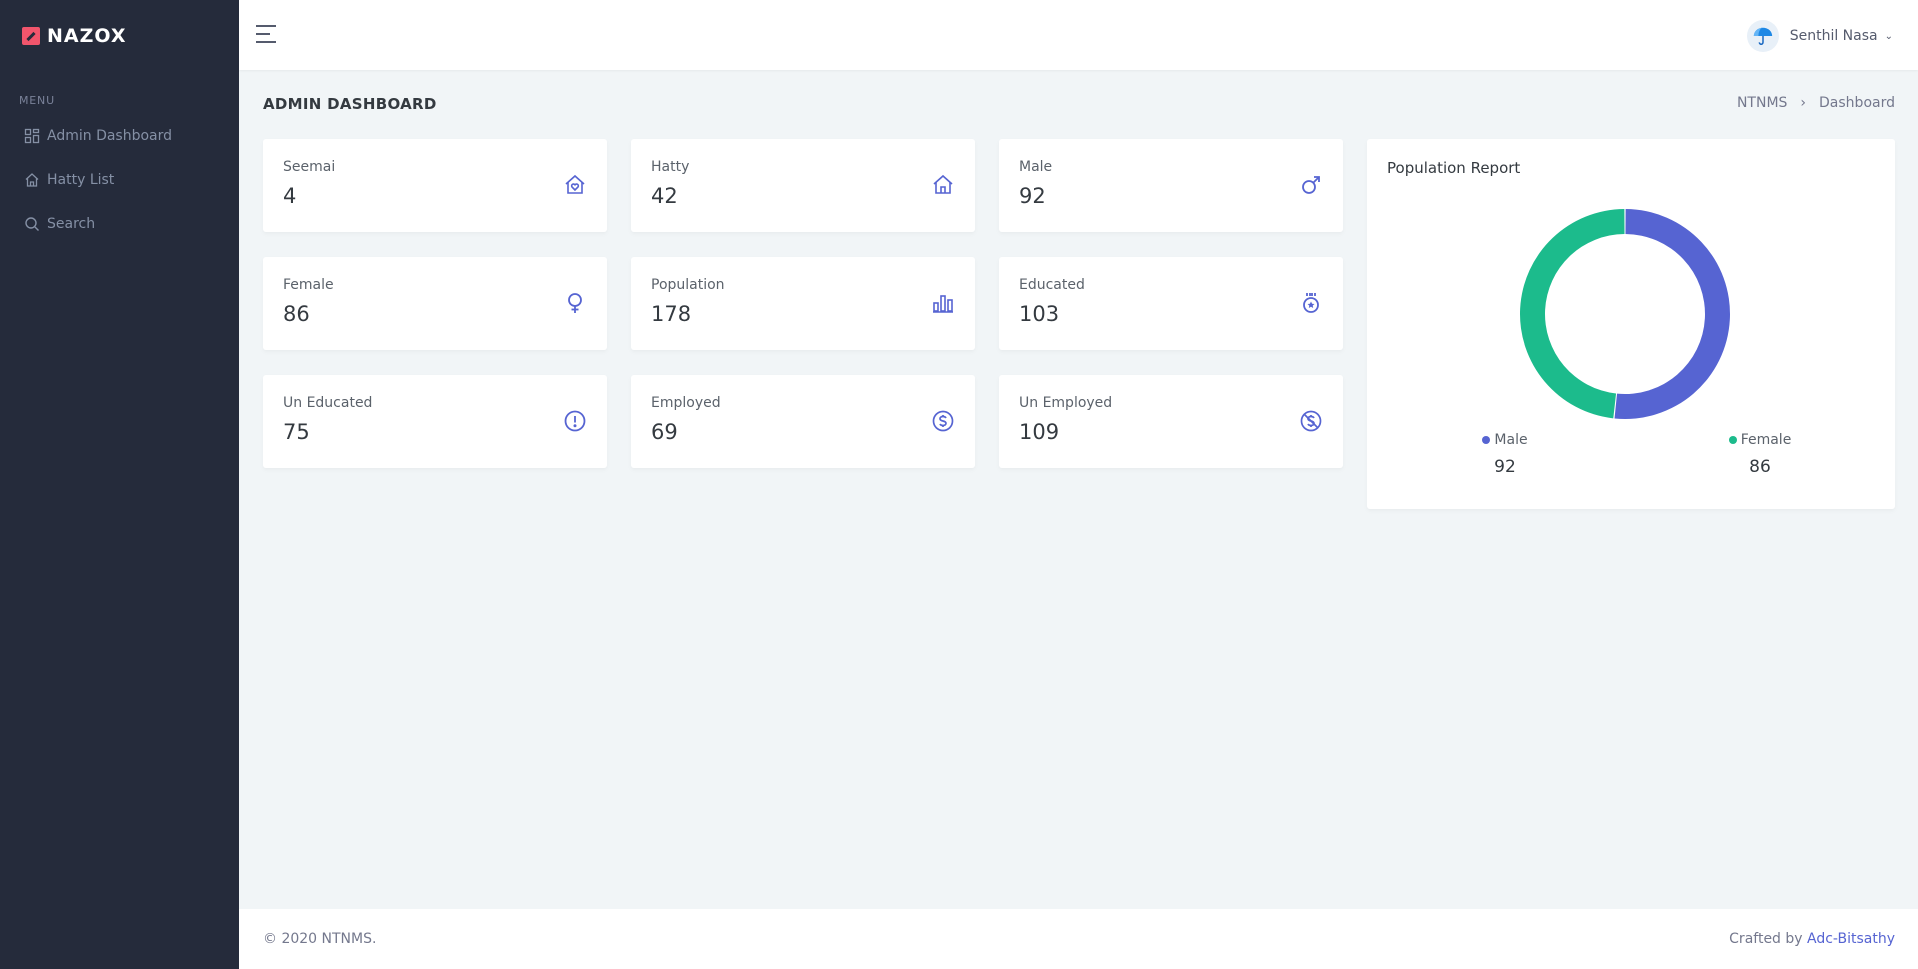 The width and height of the screenshot is (1918, 969). What do you see at coordinates (1766, 939) in the screenshot?
I see `footer-credit-prefix: Crafted by` at bounding box center [1766, 939].